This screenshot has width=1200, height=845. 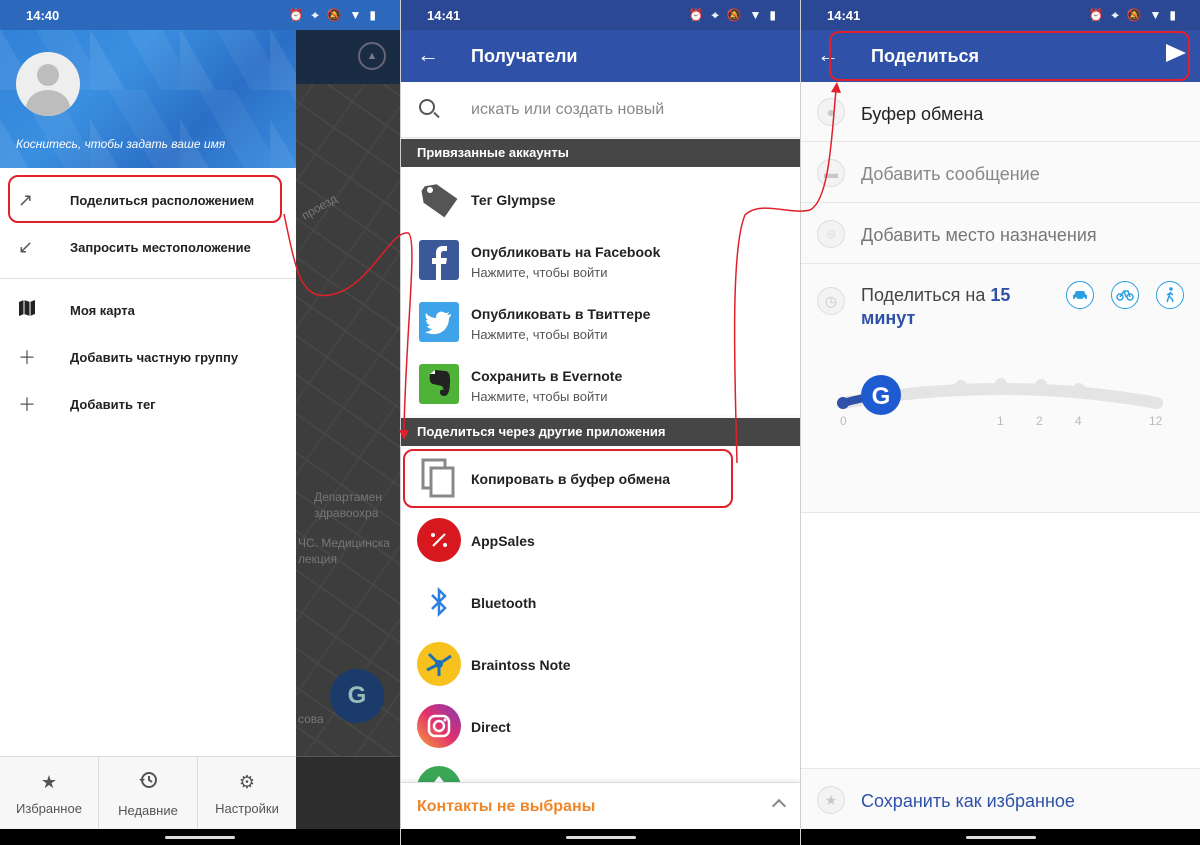 I want to click on recipient-name: Буфер обмена, so click(x=922, y=114).